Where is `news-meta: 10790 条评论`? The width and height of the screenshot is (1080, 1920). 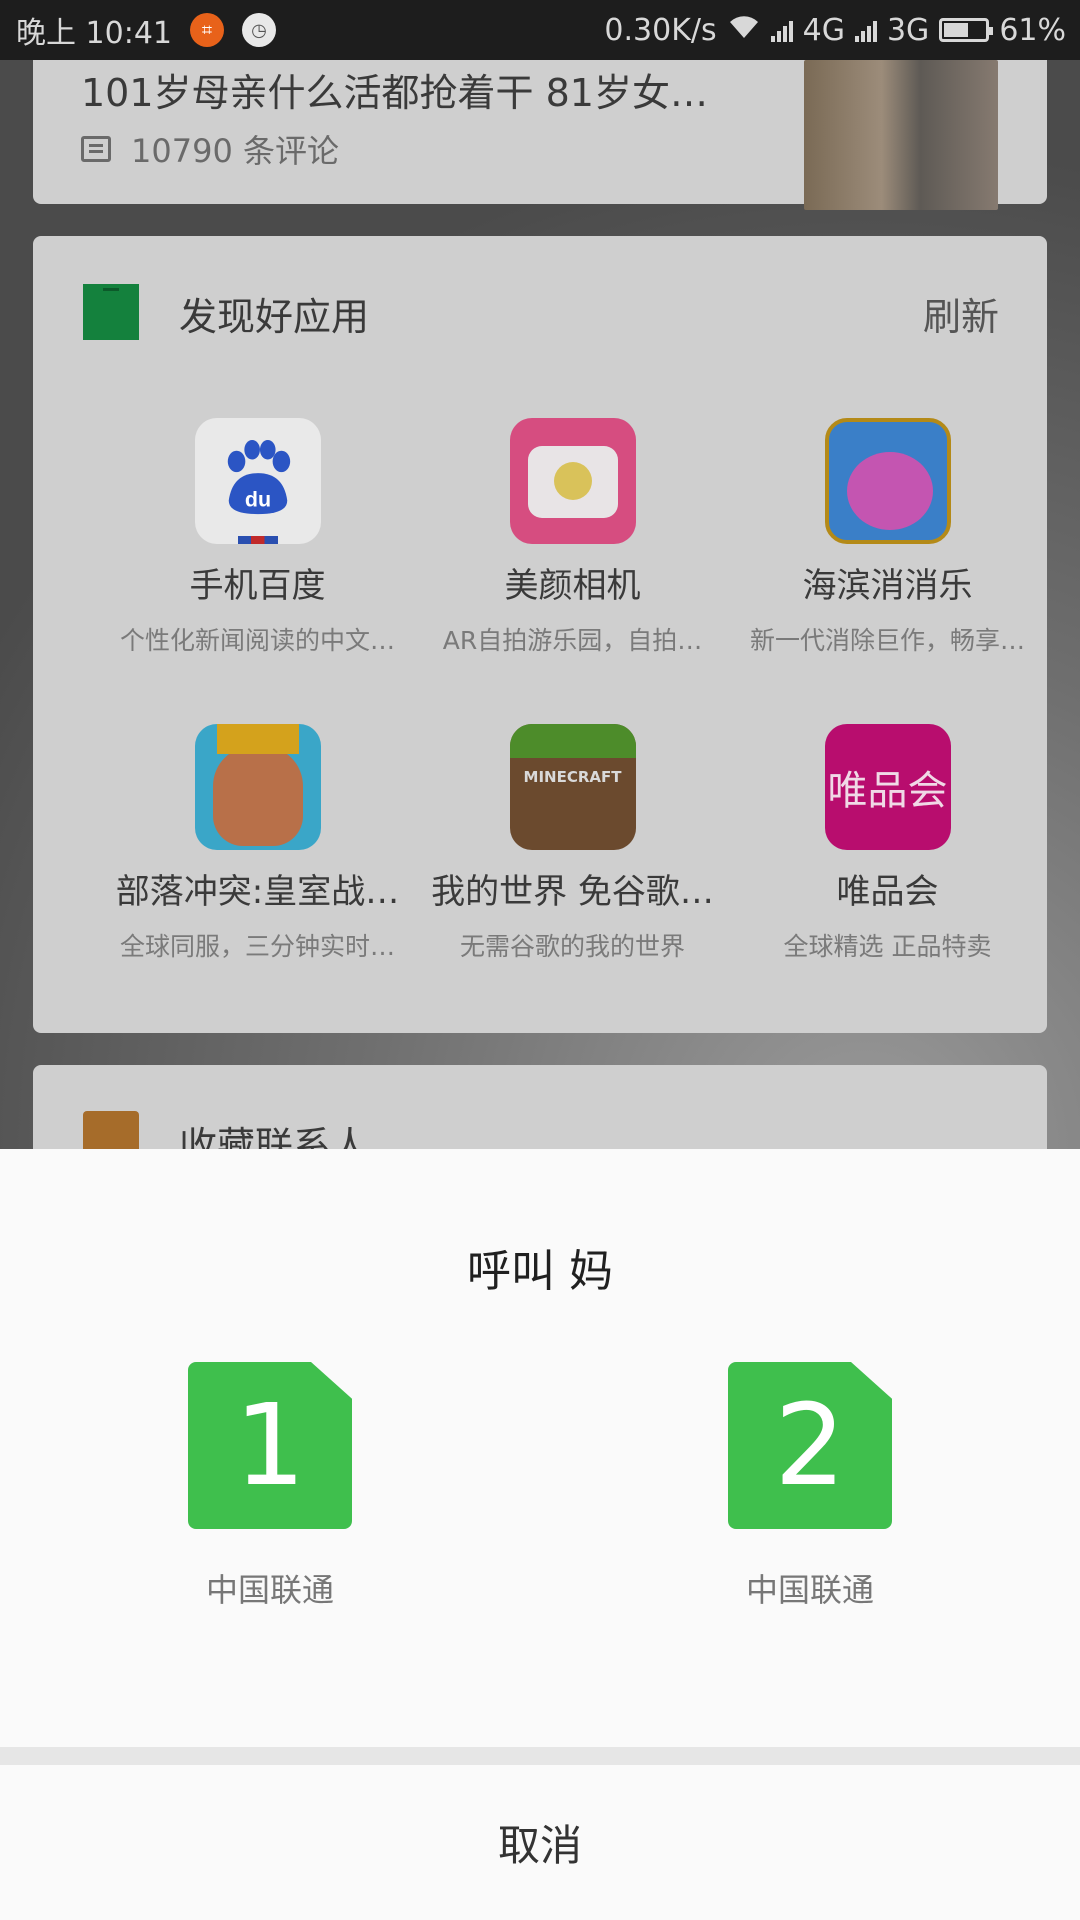
news-meta: 10790 条评论 is located at coordinates (210, 149).